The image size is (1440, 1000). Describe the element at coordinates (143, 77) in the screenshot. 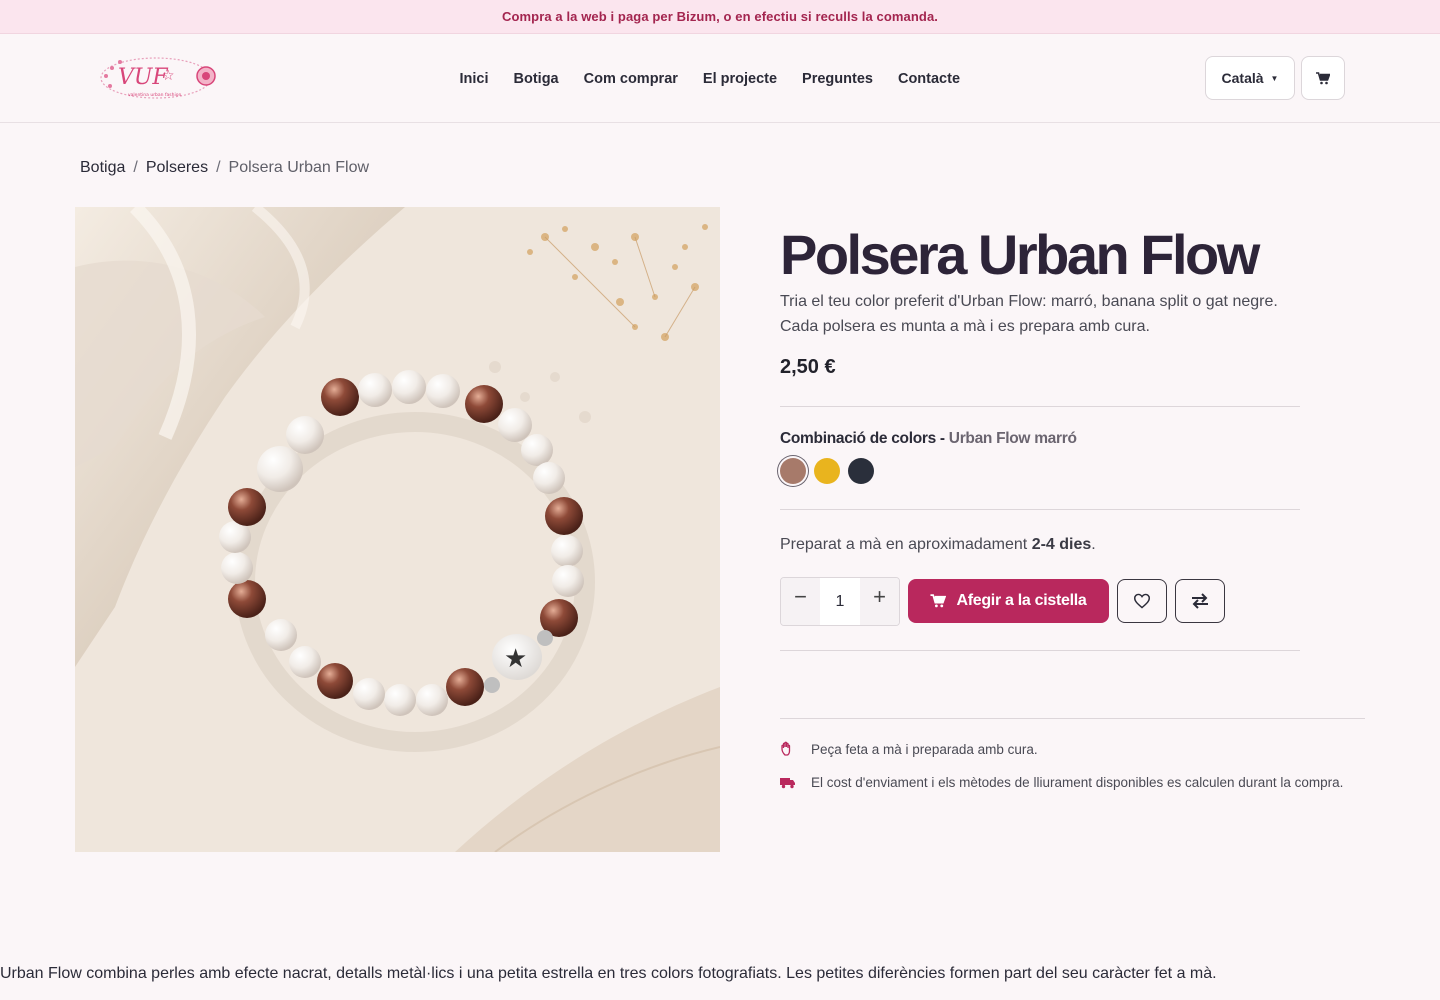

I see `logo-text: VUF` at that location.